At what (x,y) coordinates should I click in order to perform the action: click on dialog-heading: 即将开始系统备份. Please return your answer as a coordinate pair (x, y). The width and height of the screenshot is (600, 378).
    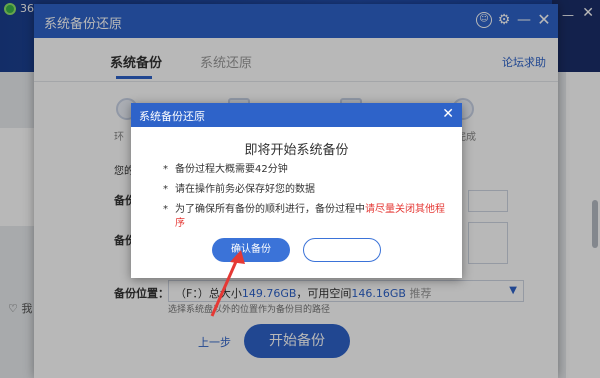
    Looking at the image, I should click on (296, 150).